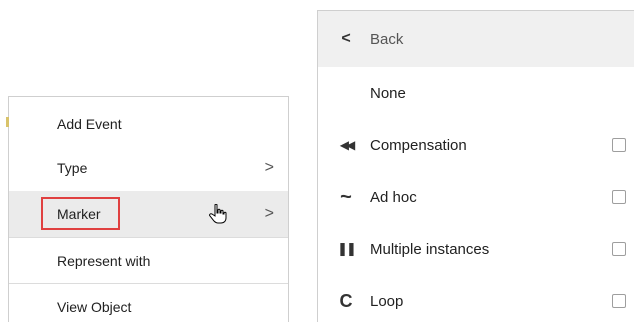 The image size is (634, 329). Describe the element at coordinates (346, 38) in the screenshot. I see `chevron-left-icon: <` at that location.